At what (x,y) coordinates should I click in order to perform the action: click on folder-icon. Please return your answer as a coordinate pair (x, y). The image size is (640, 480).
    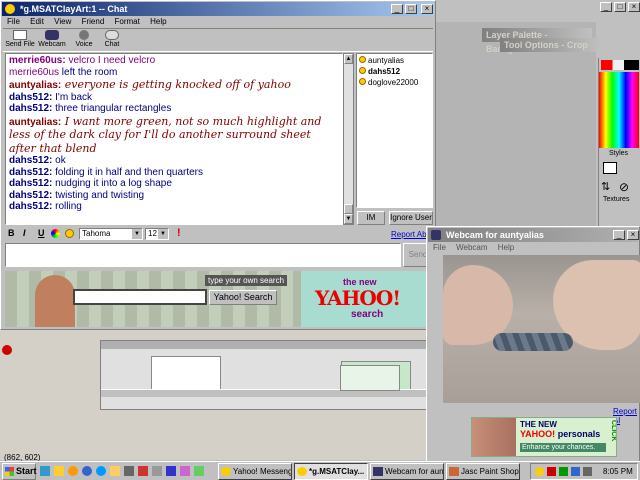
    Looking at the image, I should click on (115, 471).